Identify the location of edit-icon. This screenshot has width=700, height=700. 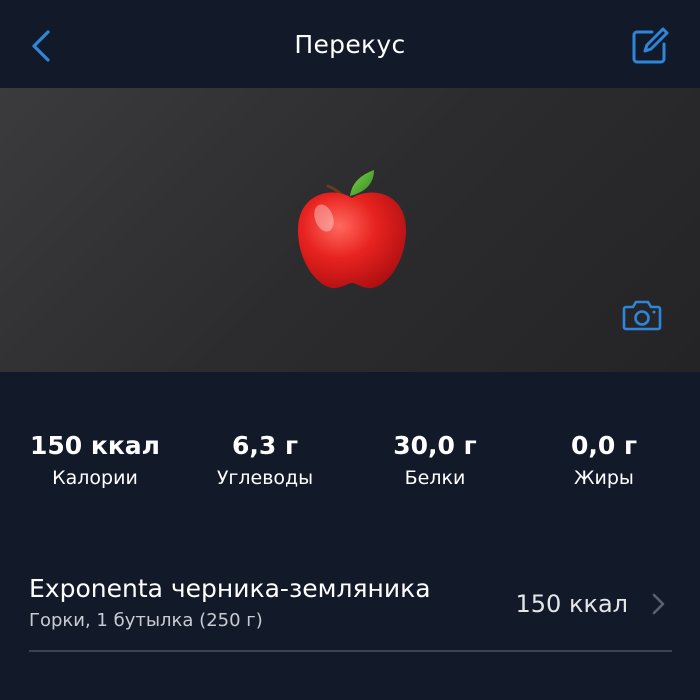
(650, 45).